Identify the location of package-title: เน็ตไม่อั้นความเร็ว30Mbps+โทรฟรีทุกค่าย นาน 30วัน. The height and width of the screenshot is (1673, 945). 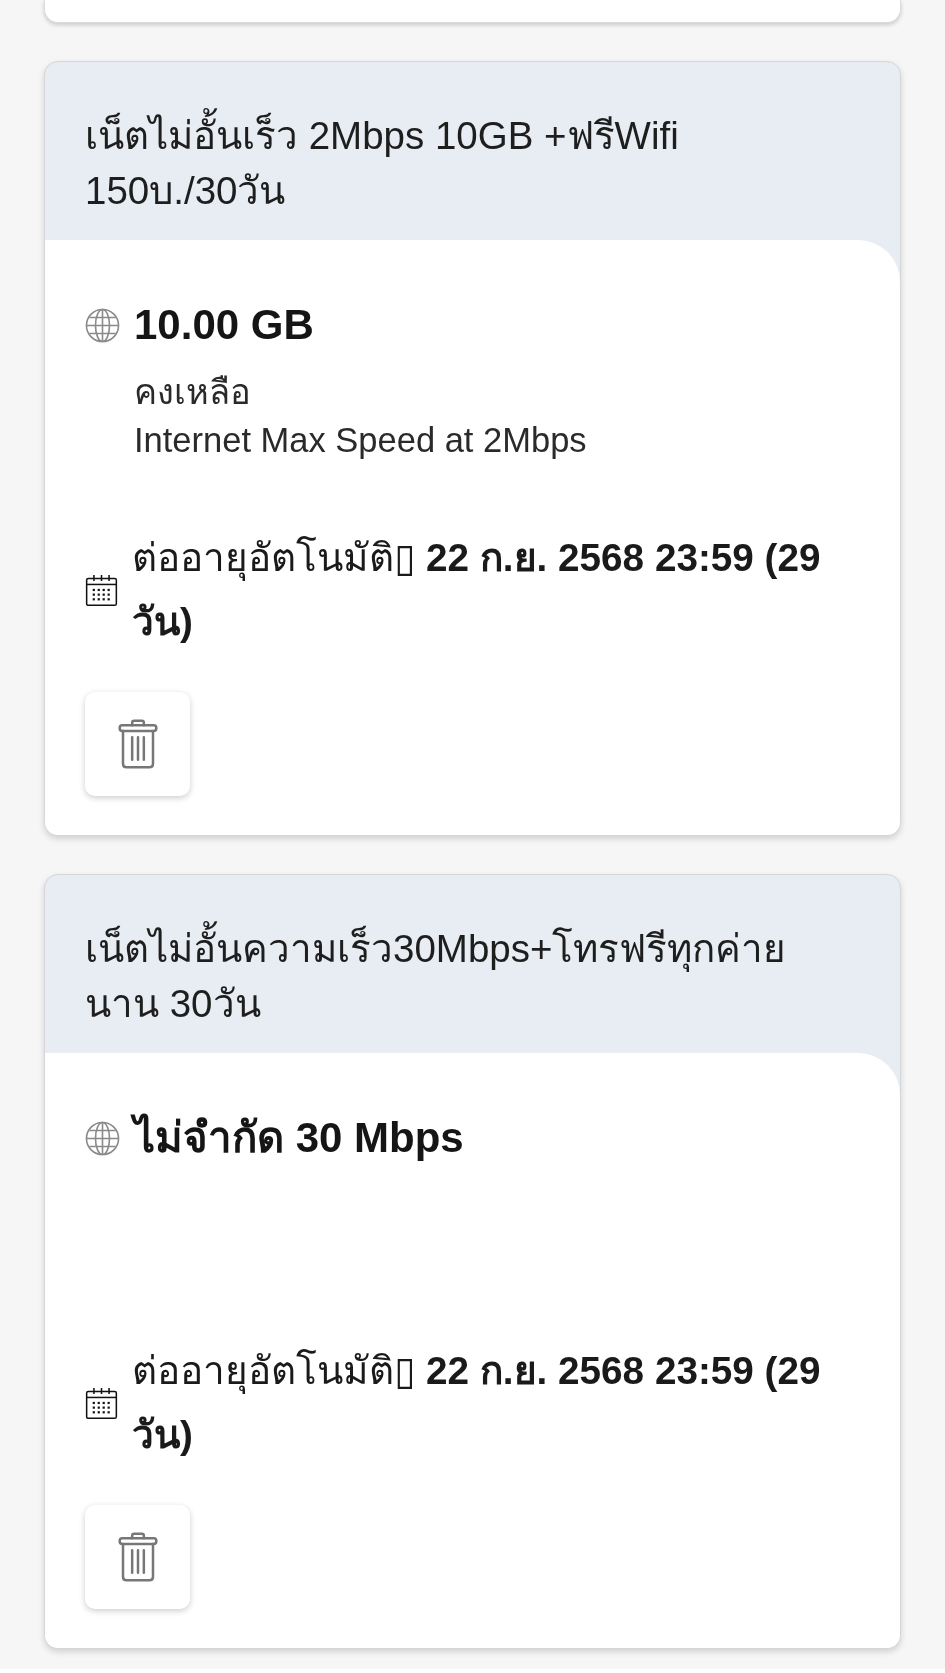
(472, 976).